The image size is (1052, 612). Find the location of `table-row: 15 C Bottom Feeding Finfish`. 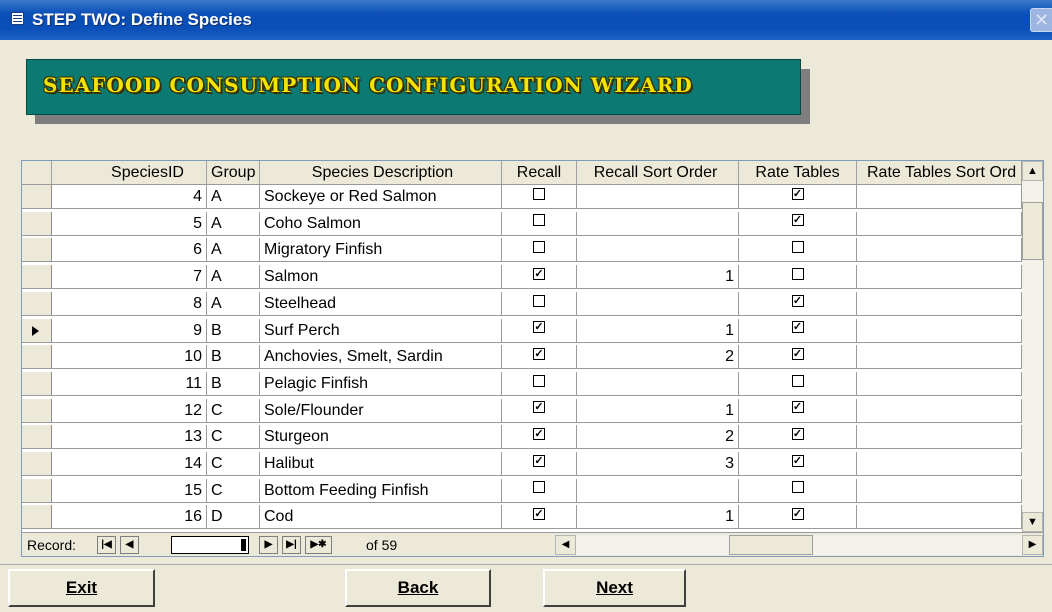

table-row: 15 C Bottom Feeding Finfish is located at coordinates (522, 490).